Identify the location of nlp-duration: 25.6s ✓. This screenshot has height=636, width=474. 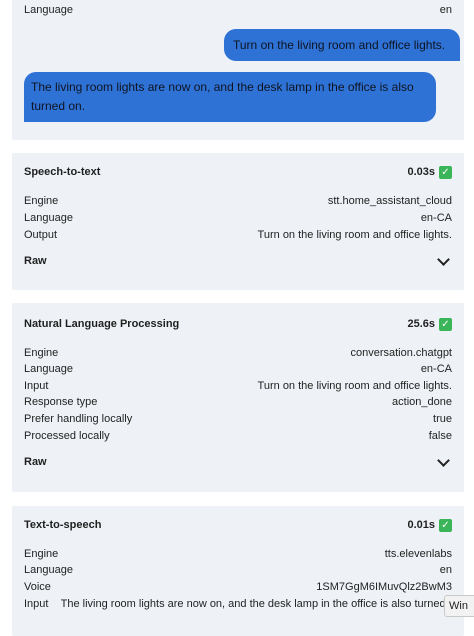
(429, 324).